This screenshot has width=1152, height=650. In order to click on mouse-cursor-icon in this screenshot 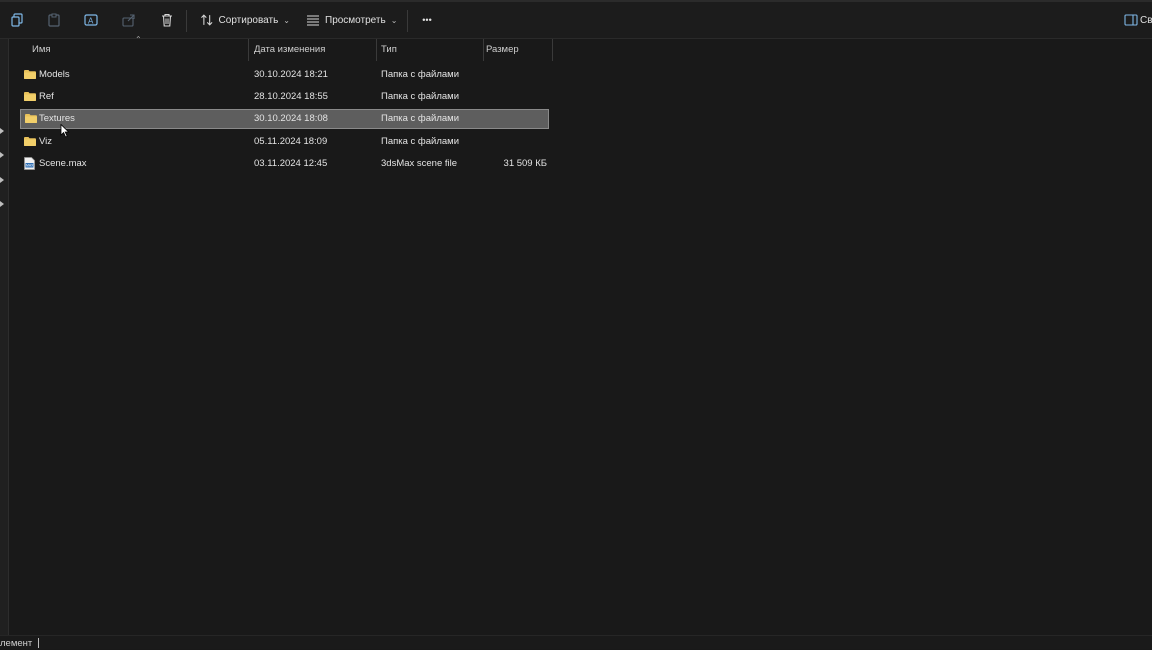, I will do `click(65, 131)`.